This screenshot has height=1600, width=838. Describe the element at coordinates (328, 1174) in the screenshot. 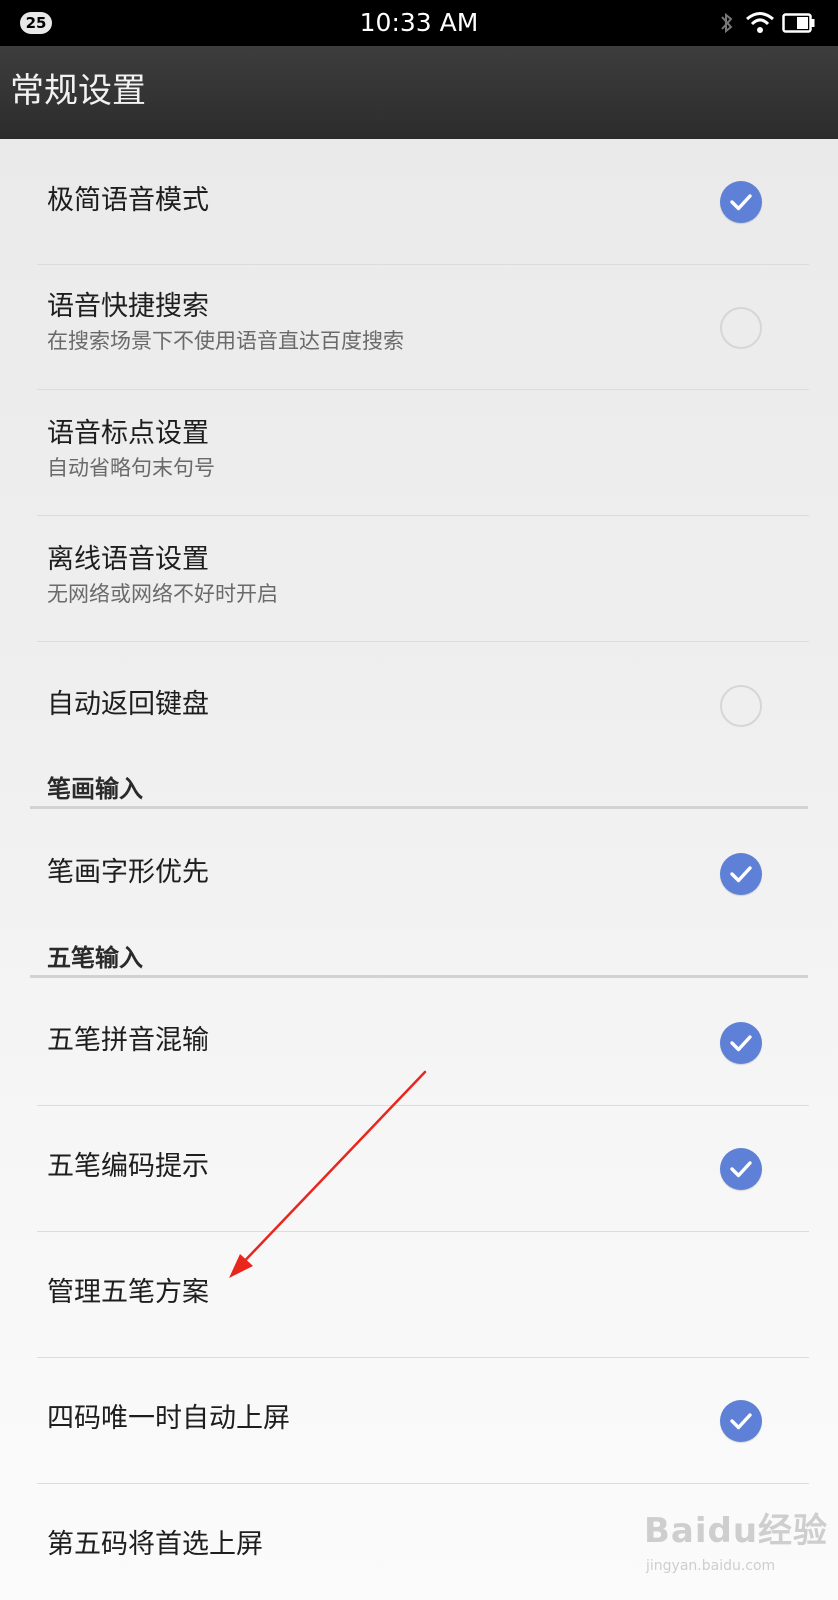

I see `red-arrow-annotation` at that location.